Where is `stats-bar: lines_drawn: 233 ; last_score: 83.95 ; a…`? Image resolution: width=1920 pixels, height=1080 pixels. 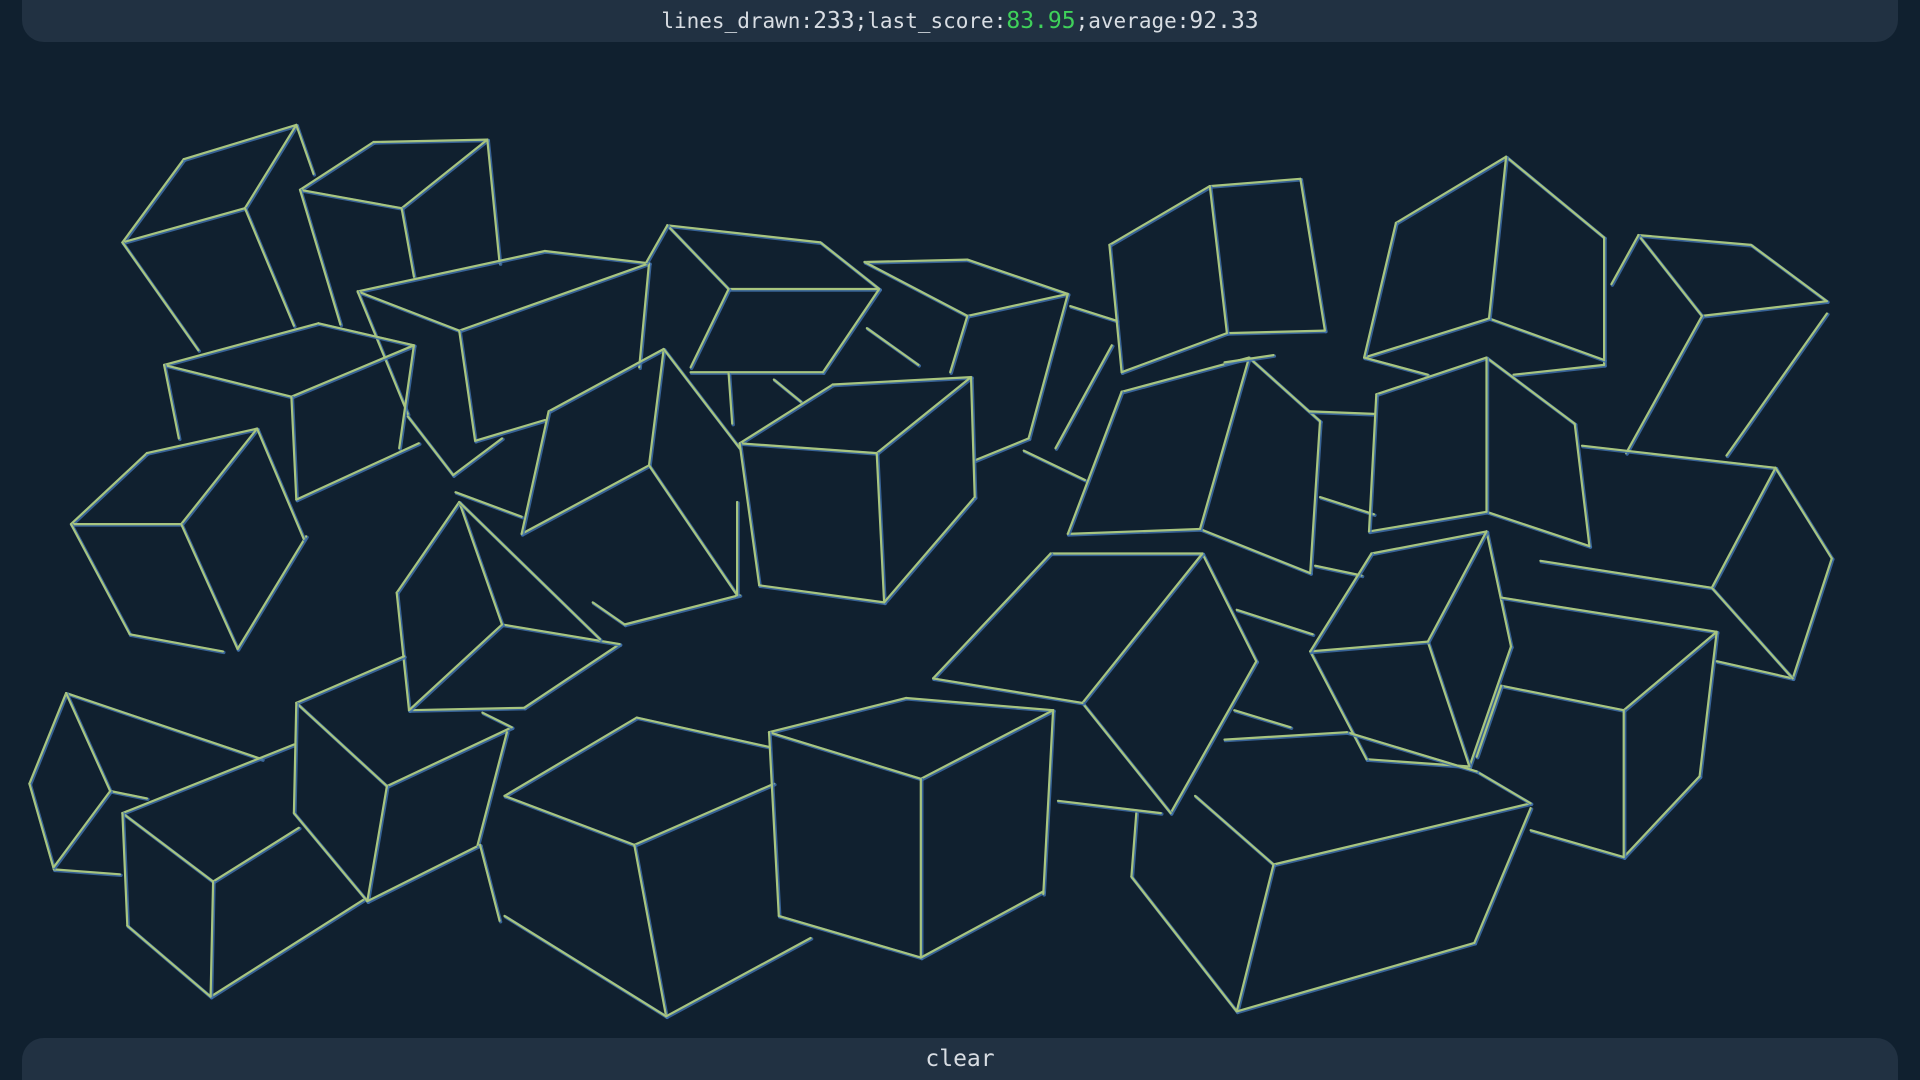 stats-bar: lines_drawn: 233 ; last_score: 83.95 ; a… is located at coordinates (960, 21).